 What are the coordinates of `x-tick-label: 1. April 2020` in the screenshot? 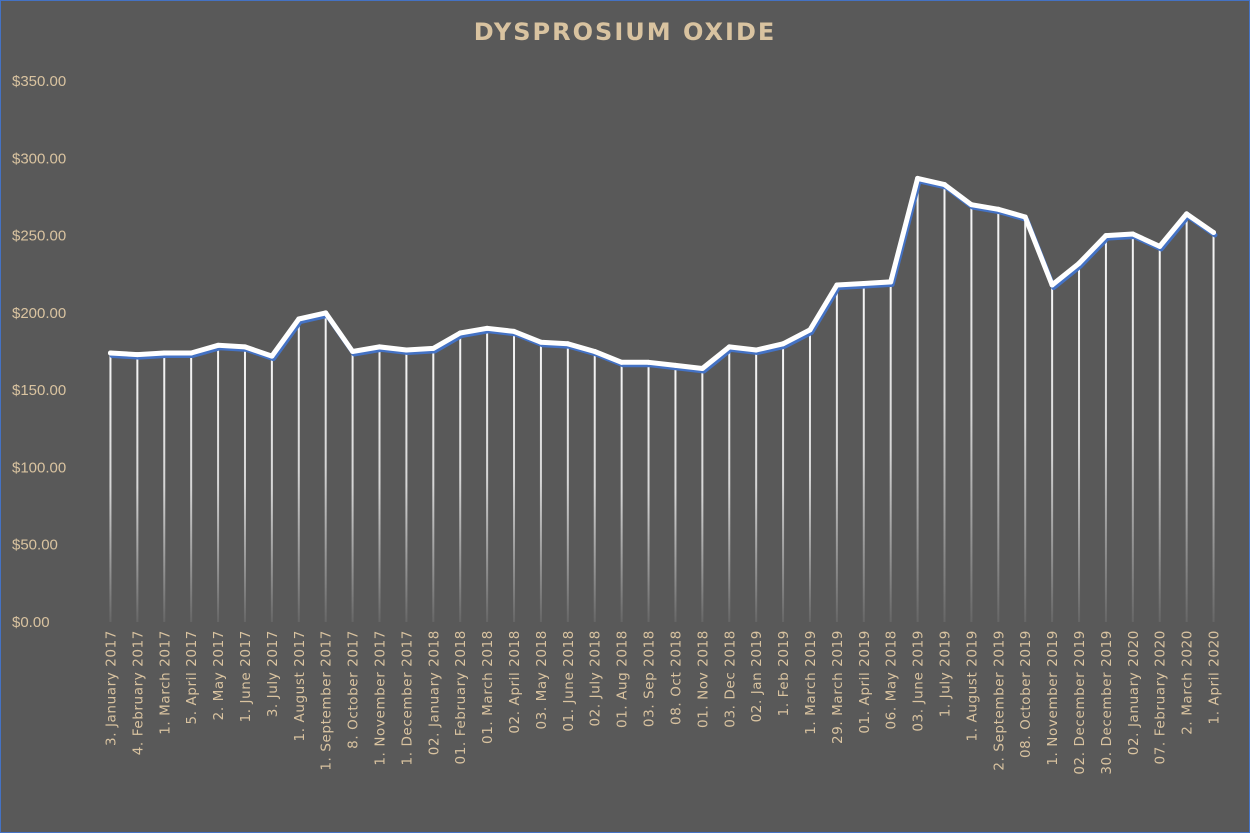 It's located at (1215, 677).